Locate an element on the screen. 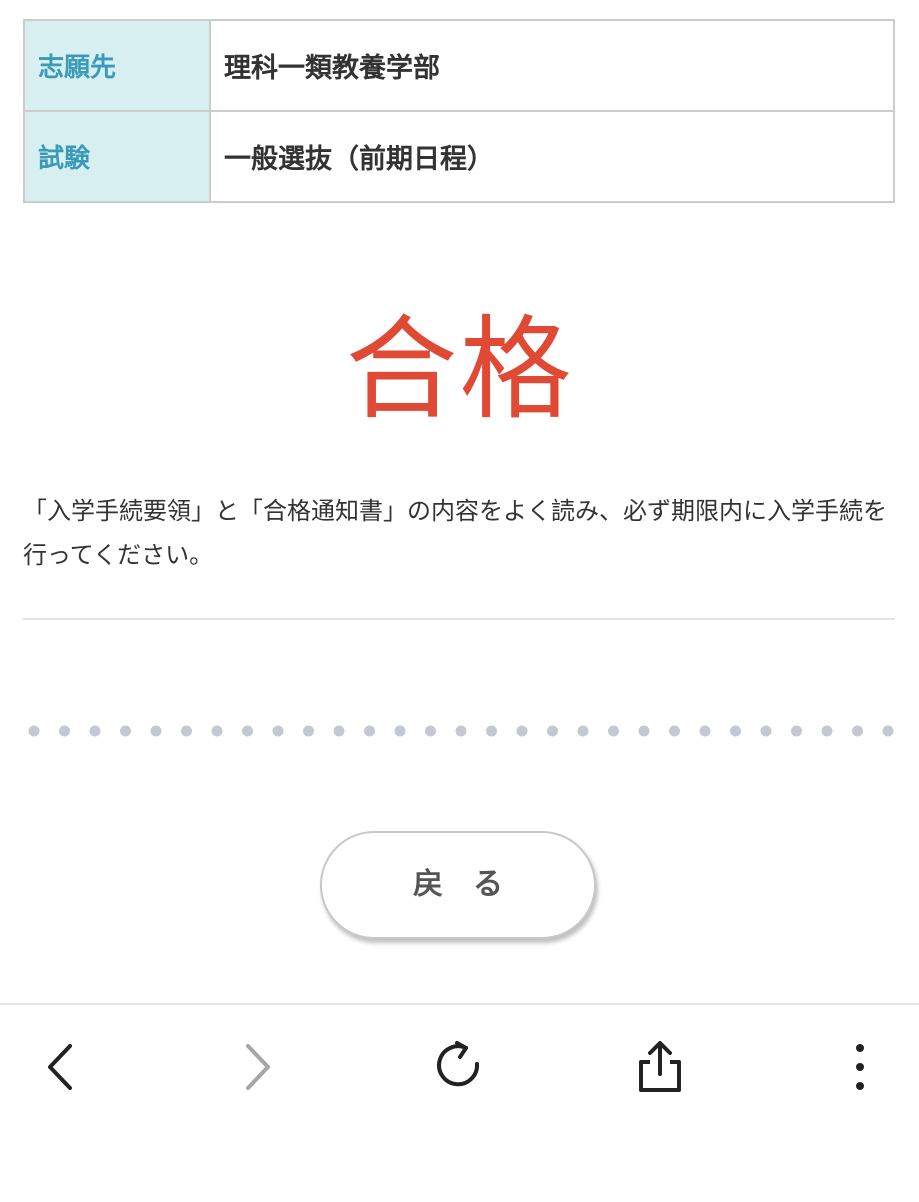 This screenshot has width=919, height=1202. more-menu-button is located at coordinates (860, 1067).